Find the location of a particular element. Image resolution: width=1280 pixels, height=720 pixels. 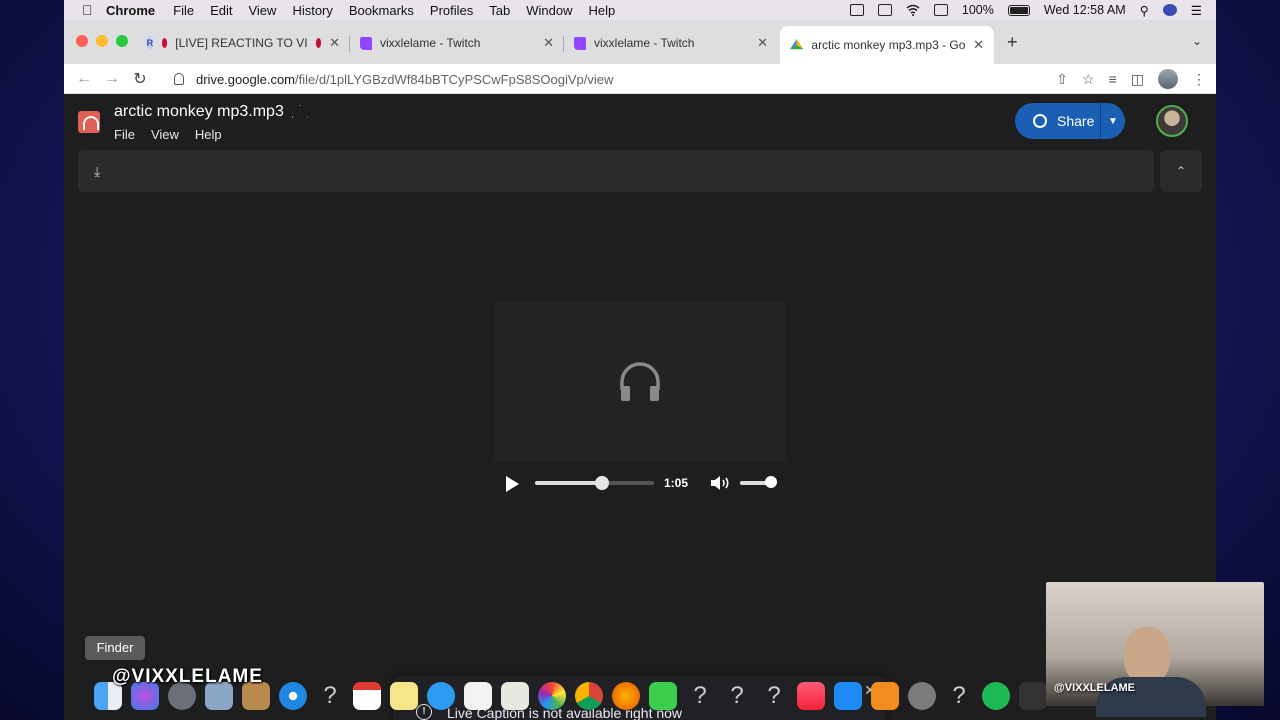

streamer-face is located at coordinates (1147, 655).